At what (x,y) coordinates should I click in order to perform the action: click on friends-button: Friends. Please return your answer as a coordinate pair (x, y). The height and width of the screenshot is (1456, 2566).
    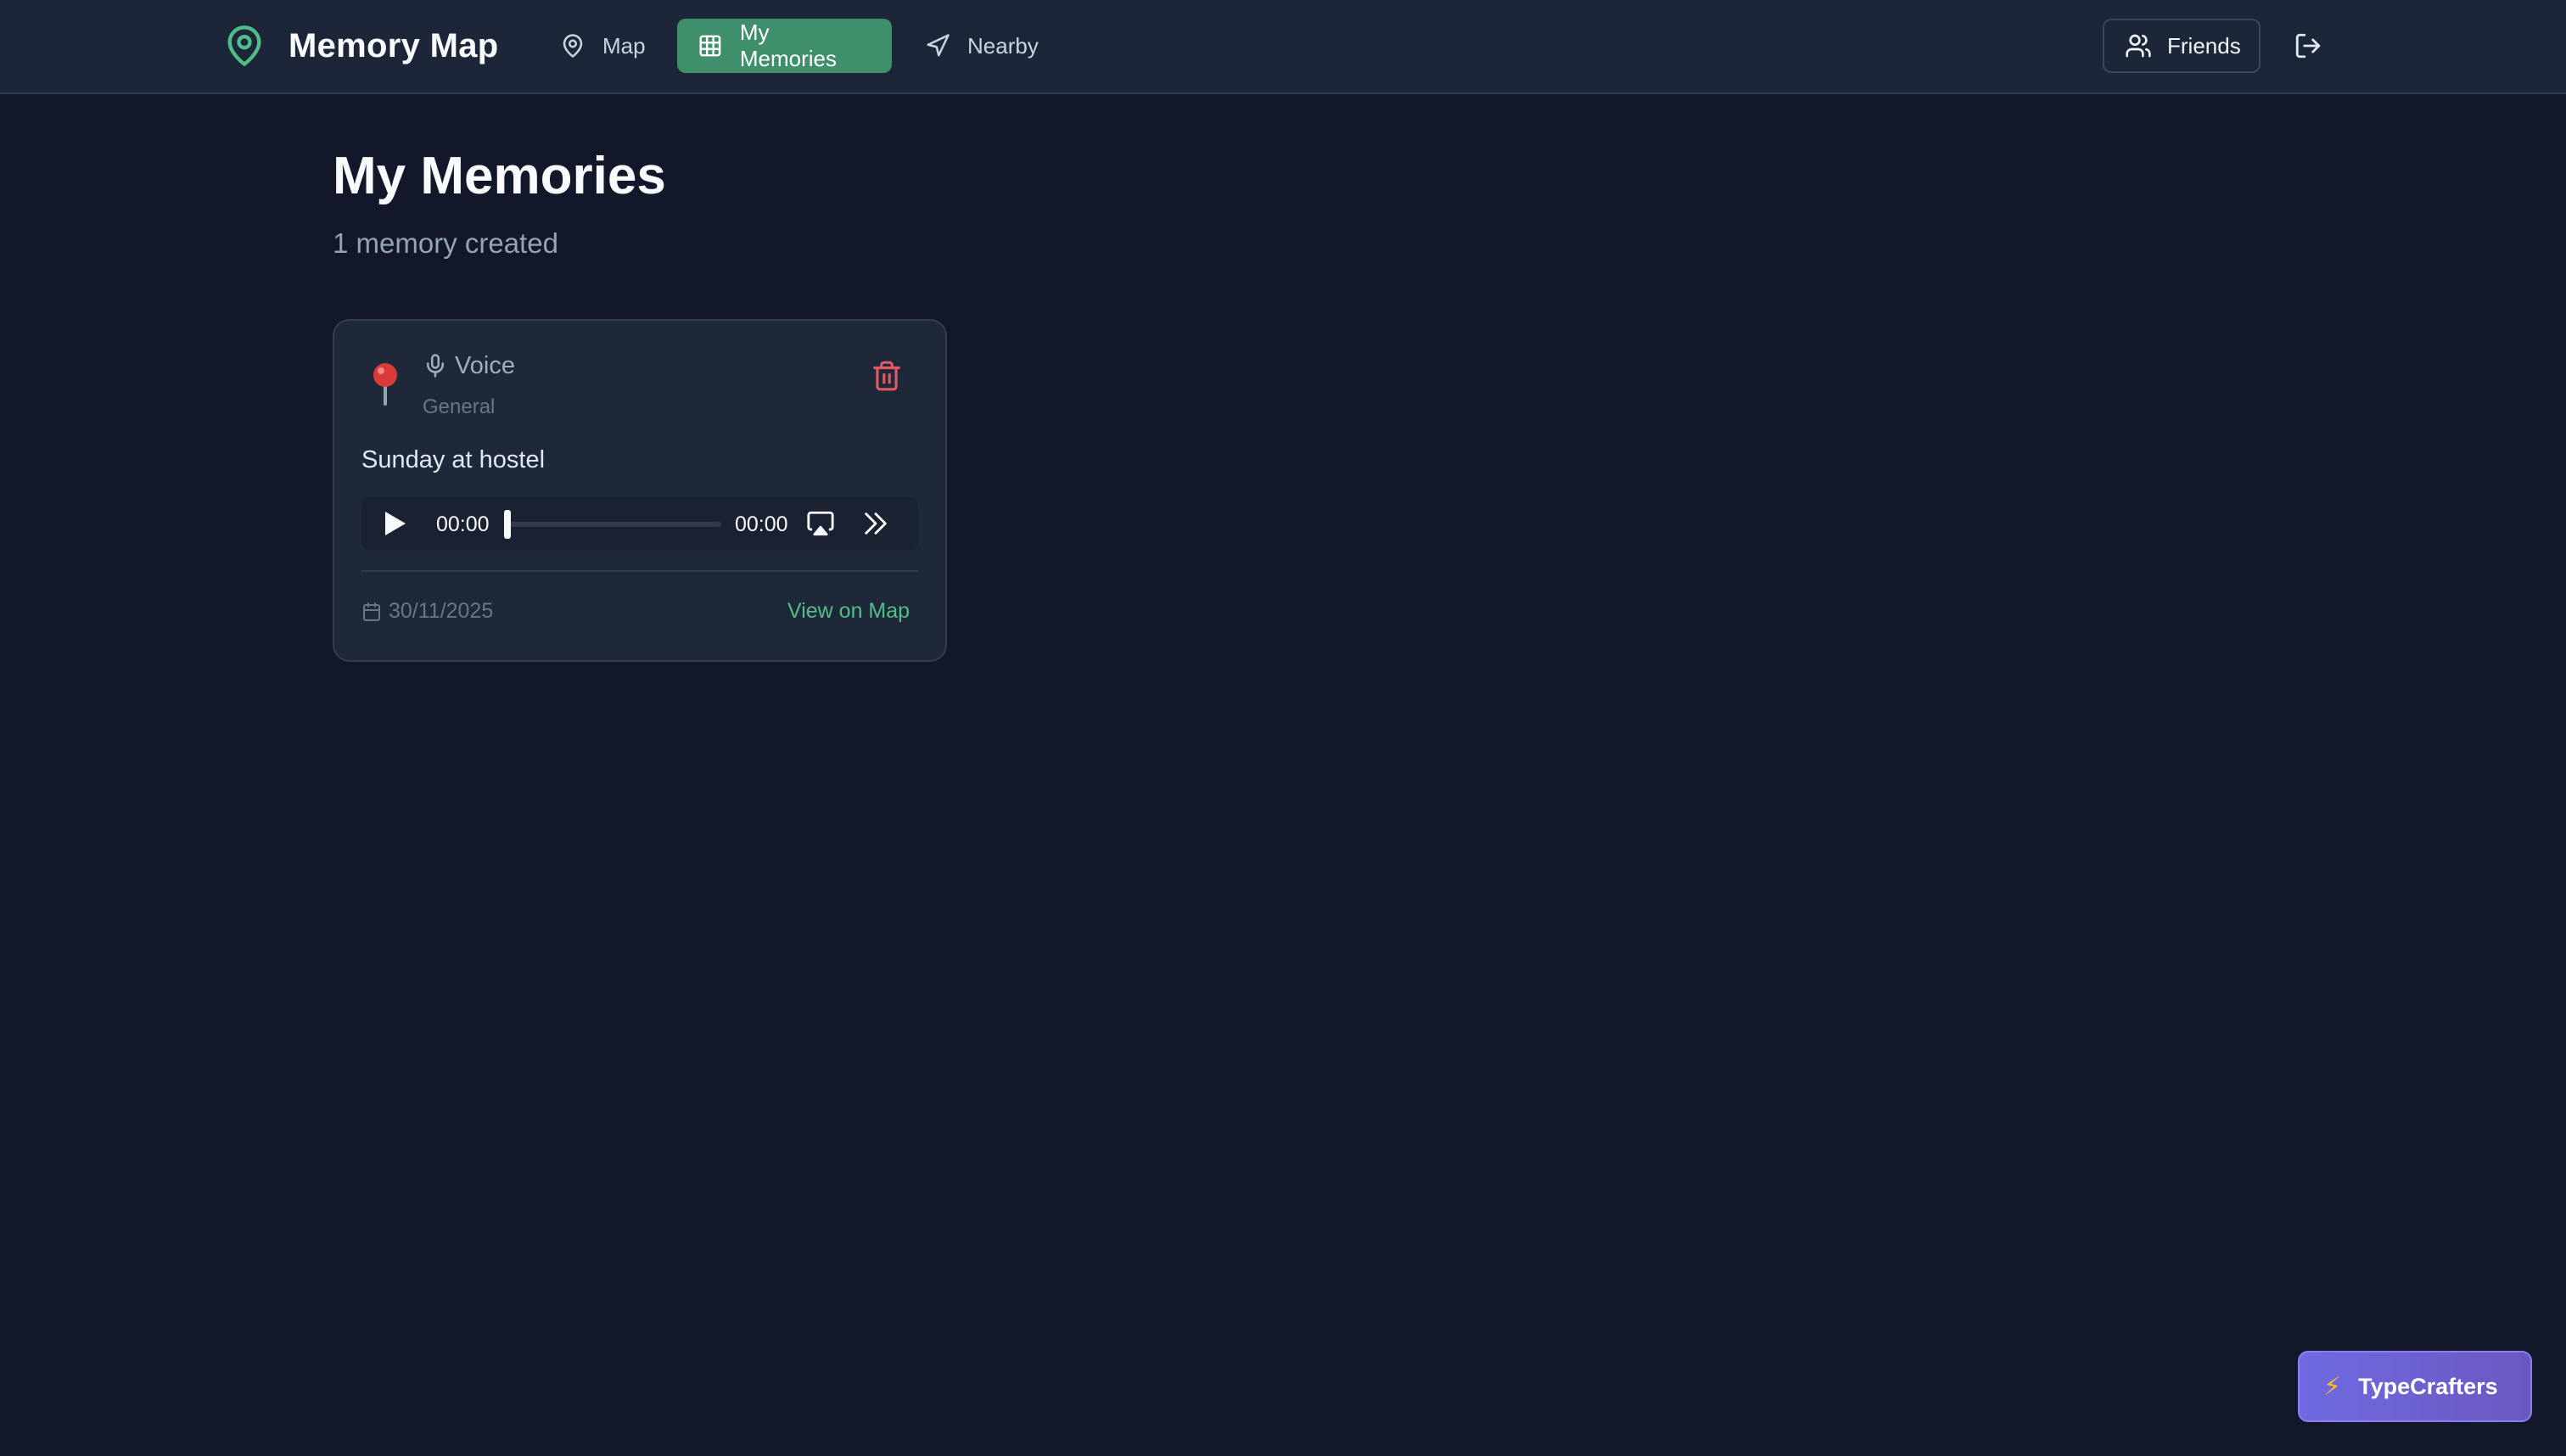
    Looking at the image, I should click on (2182, 46).